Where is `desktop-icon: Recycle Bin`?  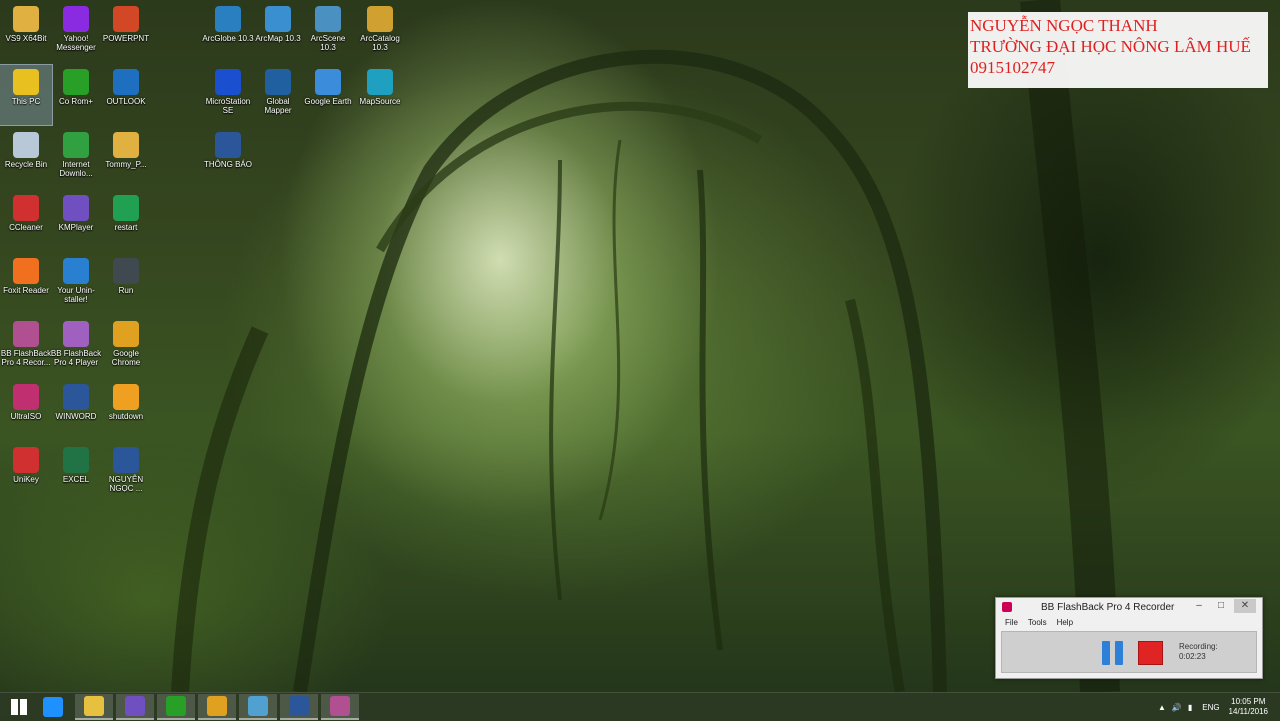
desktop-icon: Recycle Bin is located at coordinates (26, 158).